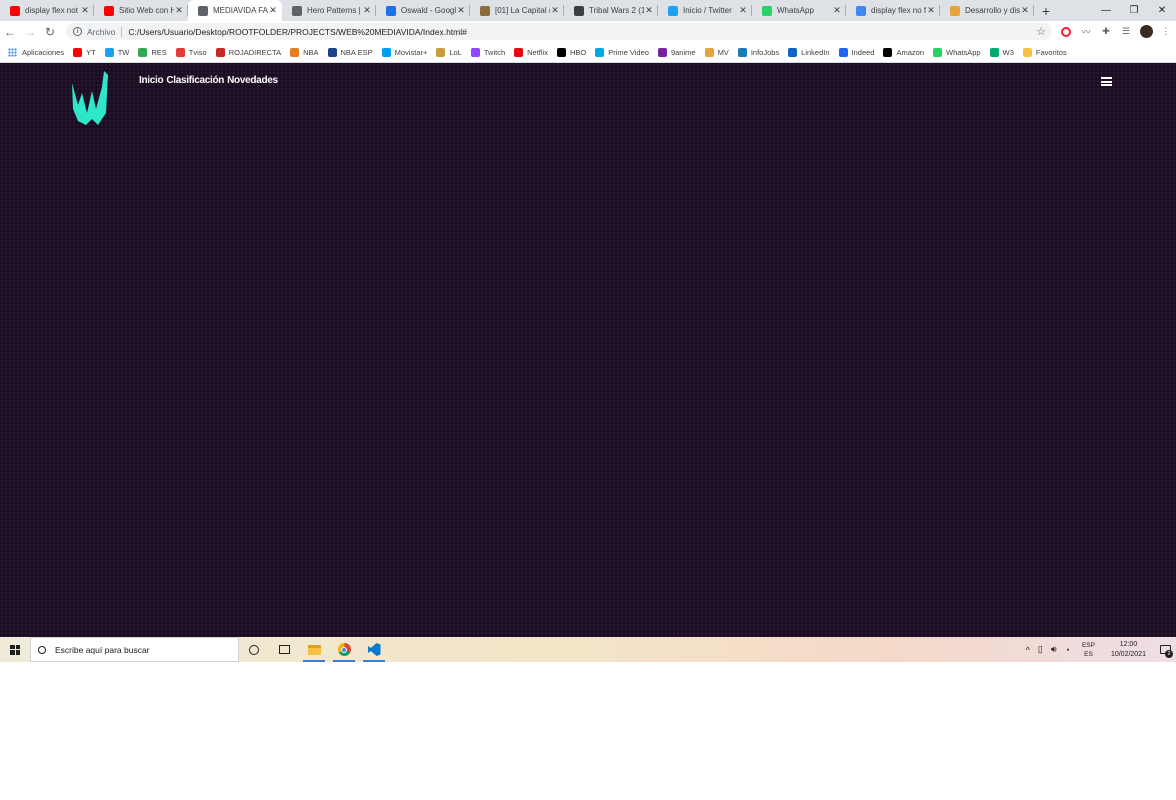  Describe the element at coordinates (141, 10) in the screenshot. I see `browser-tab-2: Sitio Web con HT ✕` at that location.